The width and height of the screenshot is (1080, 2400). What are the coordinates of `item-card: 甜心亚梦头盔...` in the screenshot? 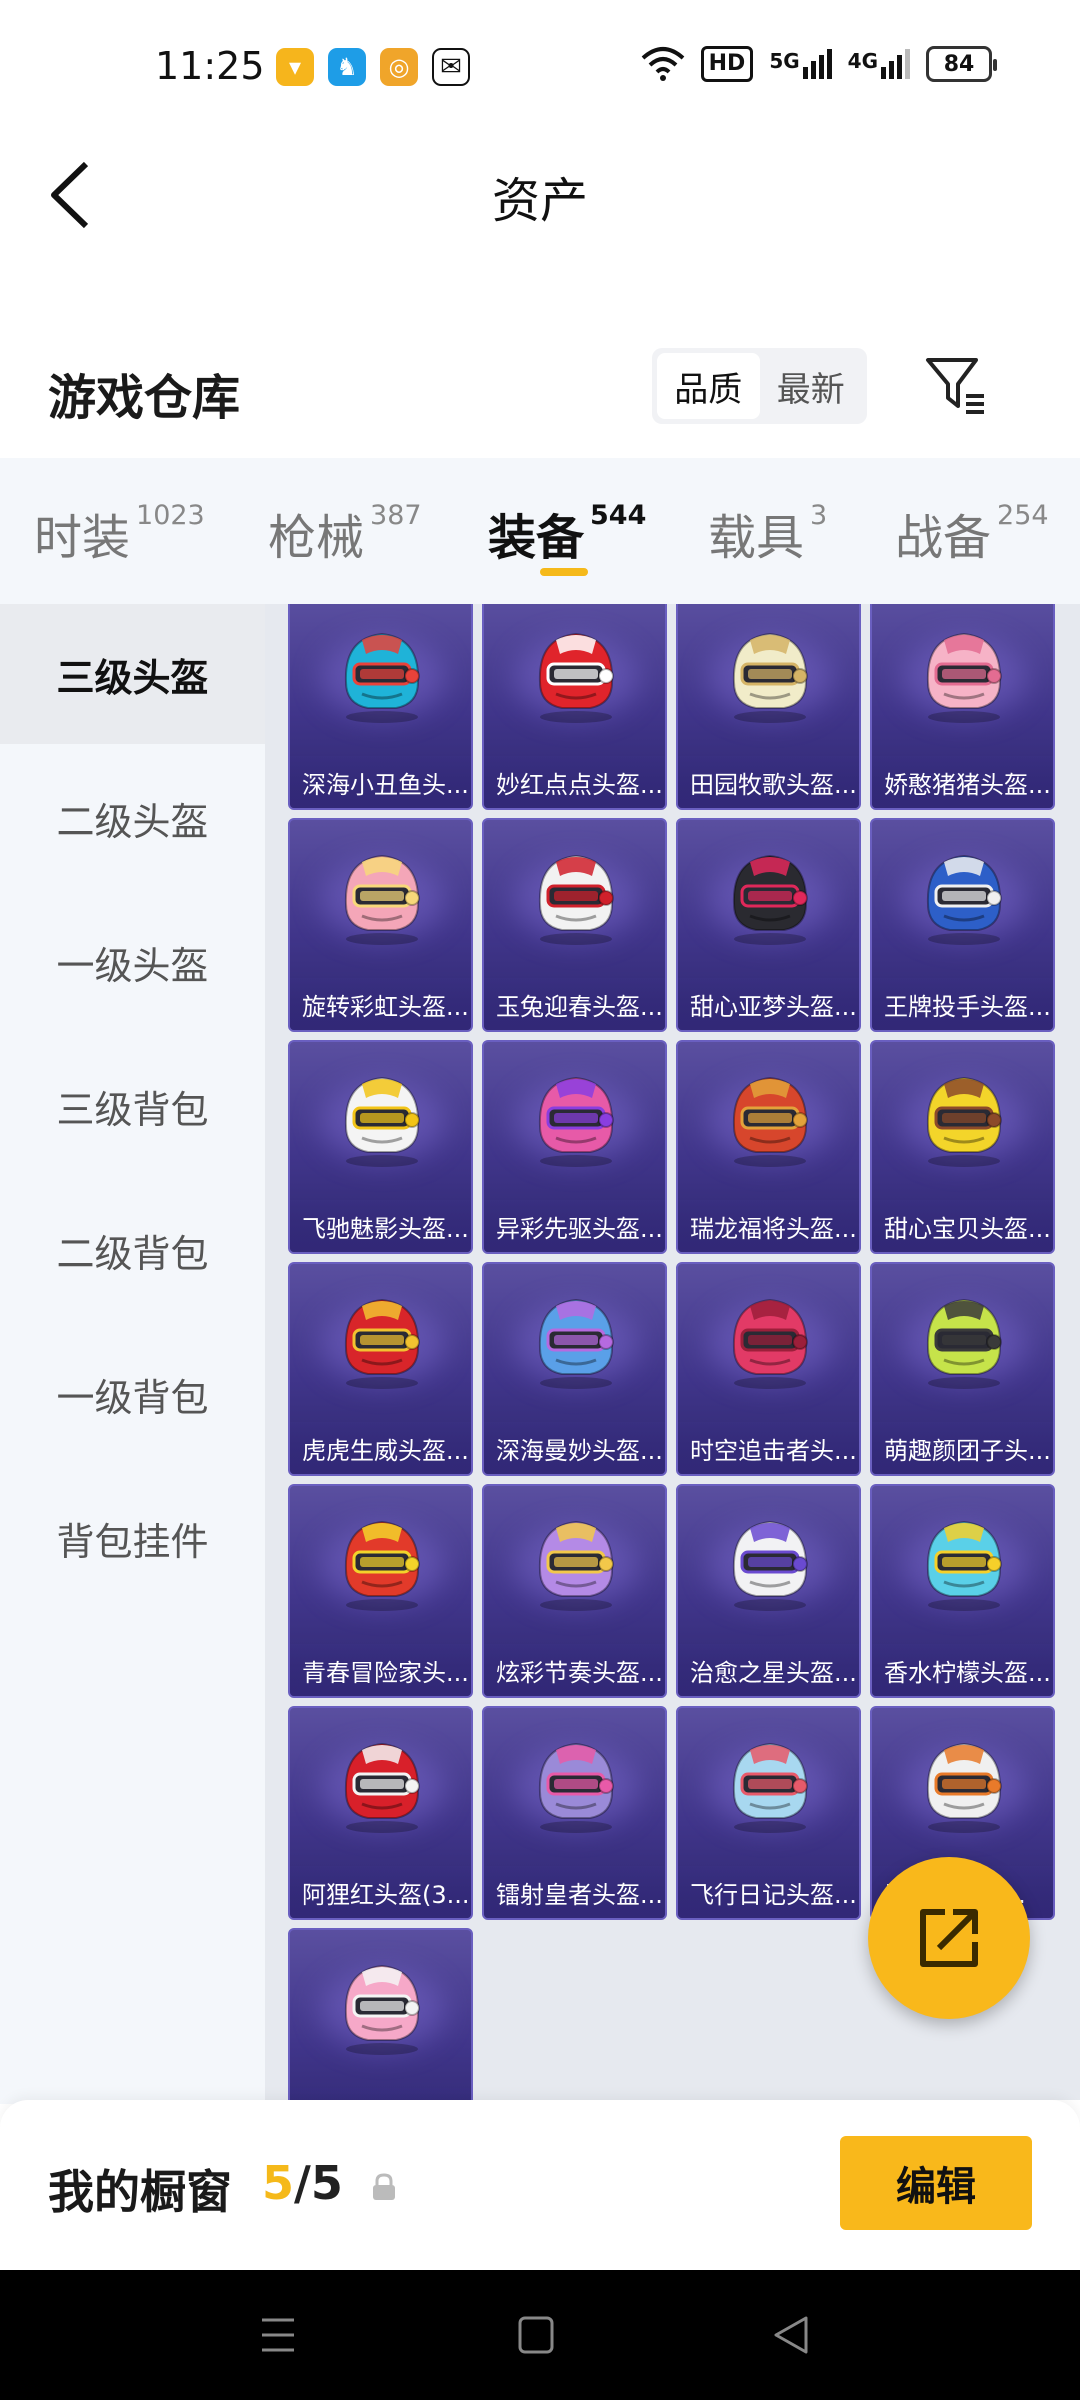 It's located at (768, 925).